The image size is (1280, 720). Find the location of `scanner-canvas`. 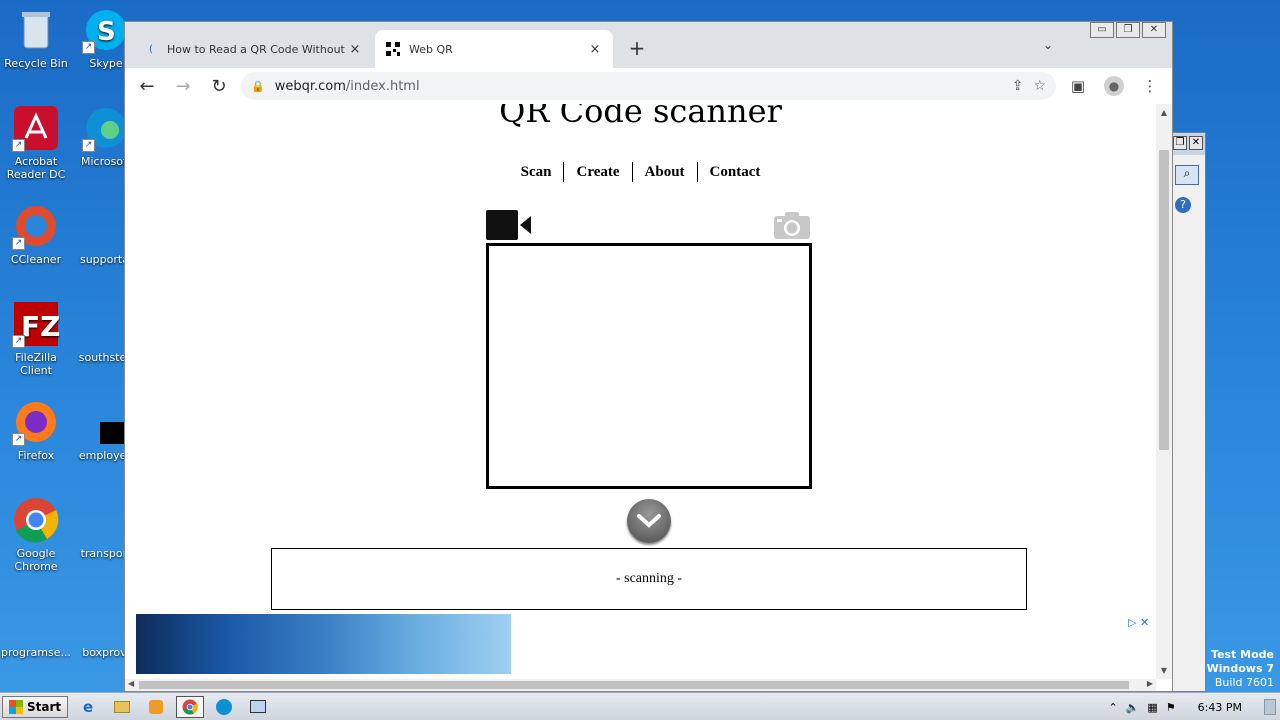

scanner-canvas is located at coordinates (649, 366).